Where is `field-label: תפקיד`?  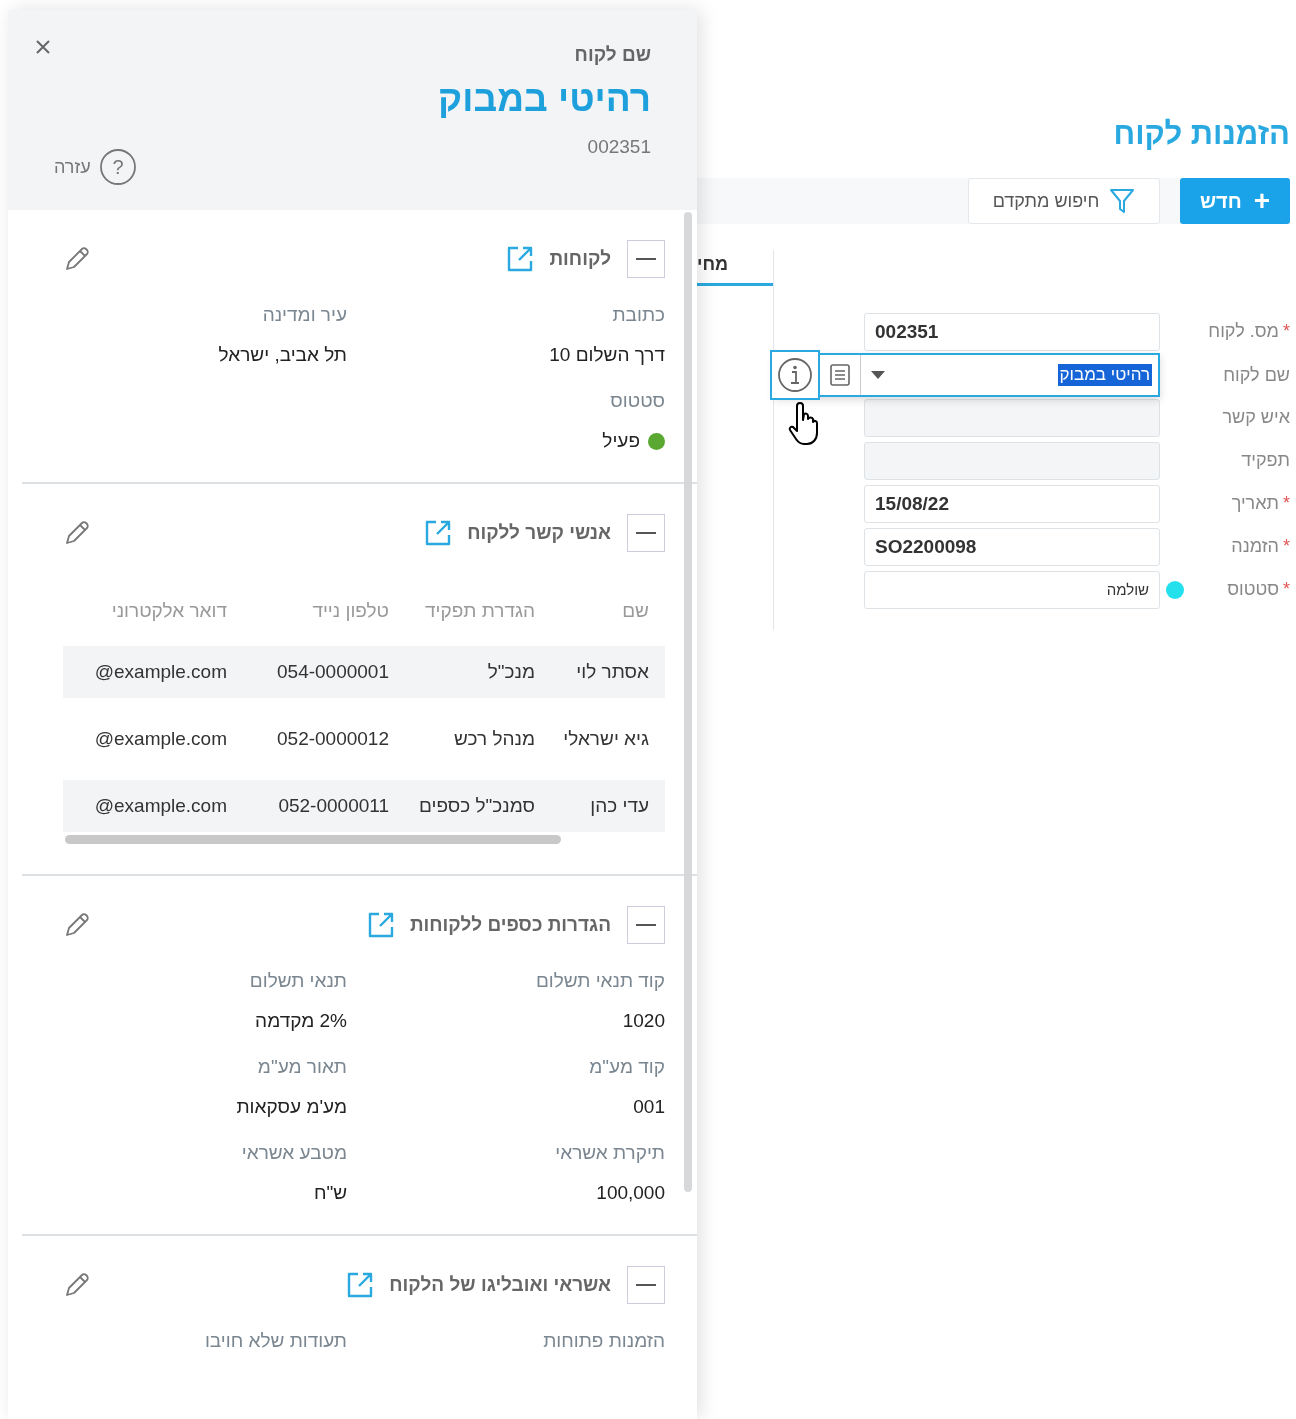
field-label: תפקיד is located at coordinates (1265, 460).